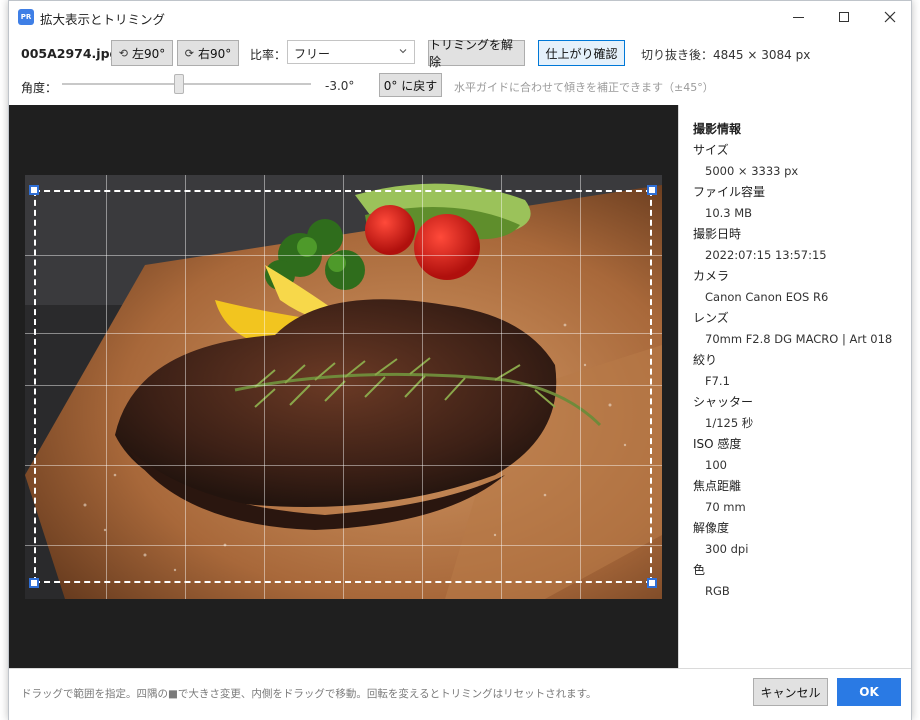 The height and width of the screenshot is (720, 920). What do you see at coordinates (584, 87) in the screenshot?
I see `angle-hint: 水平ガイドに合わせて傾きを補正できます（±45°）` at bounding box center [584, 87].